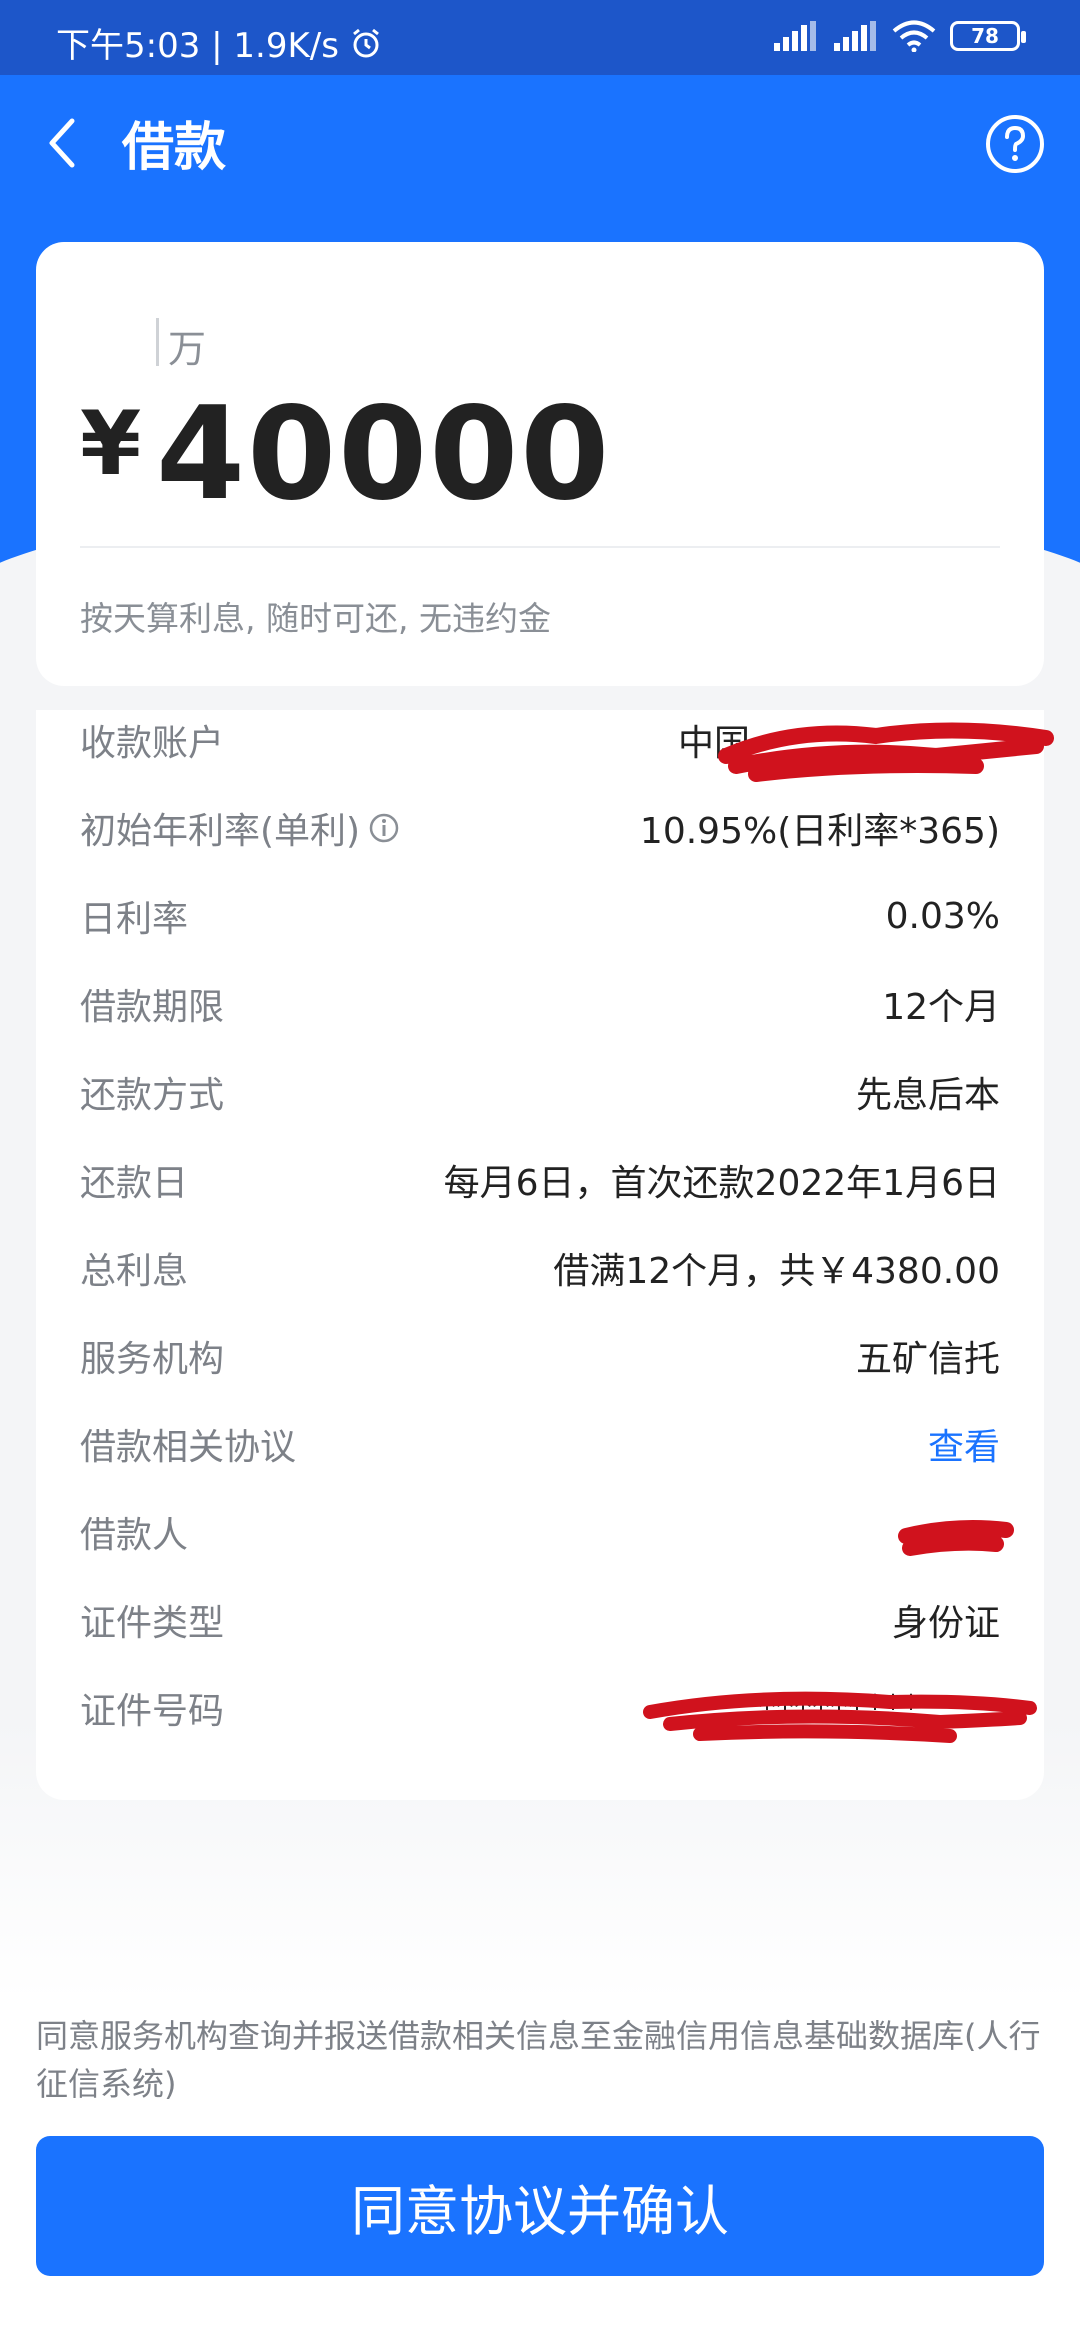  Describe the element at coordinates (197, 46) in the screenshot. I see `status-time-text: 下午5:03 | 1.9K/s` at that location.